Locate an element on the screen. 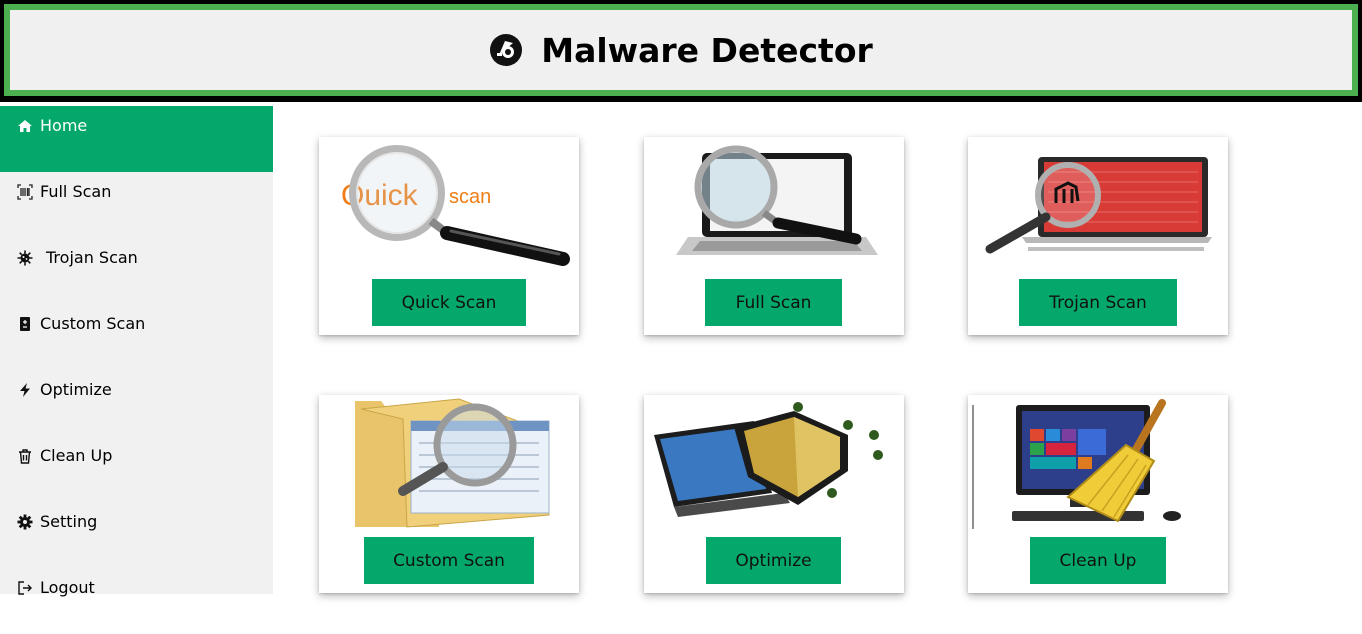  card-quick-scan: Quick scan Quick Scan is located at coordinates (449, 236).